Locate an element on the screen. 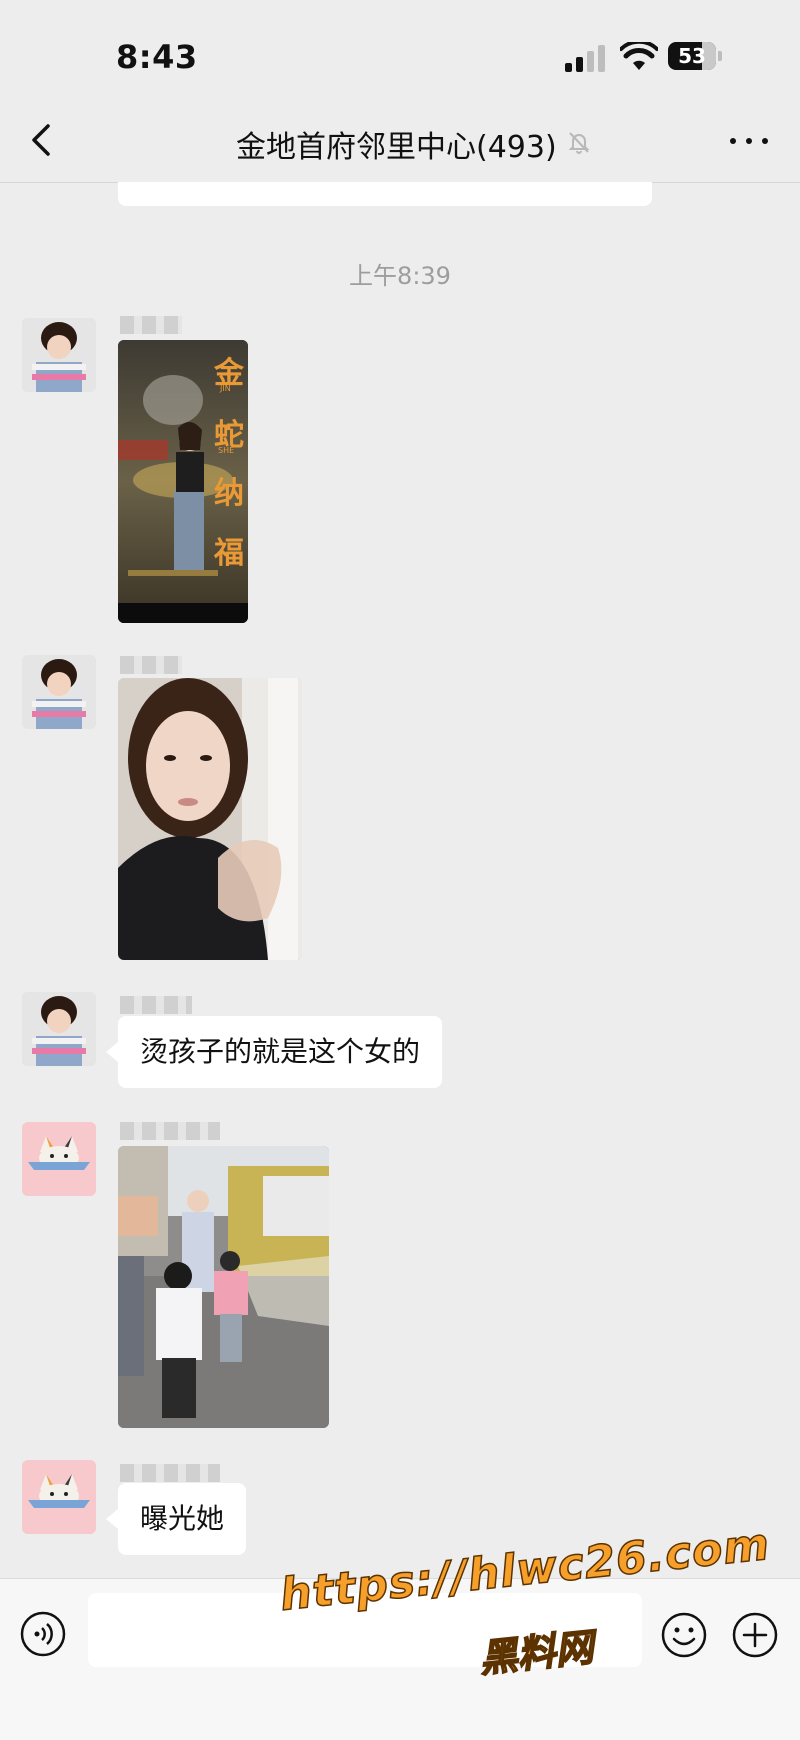 The height and width of the screenshot is (1740, 800). poster-pinyin: SHE is located at coordinates (226, 450).